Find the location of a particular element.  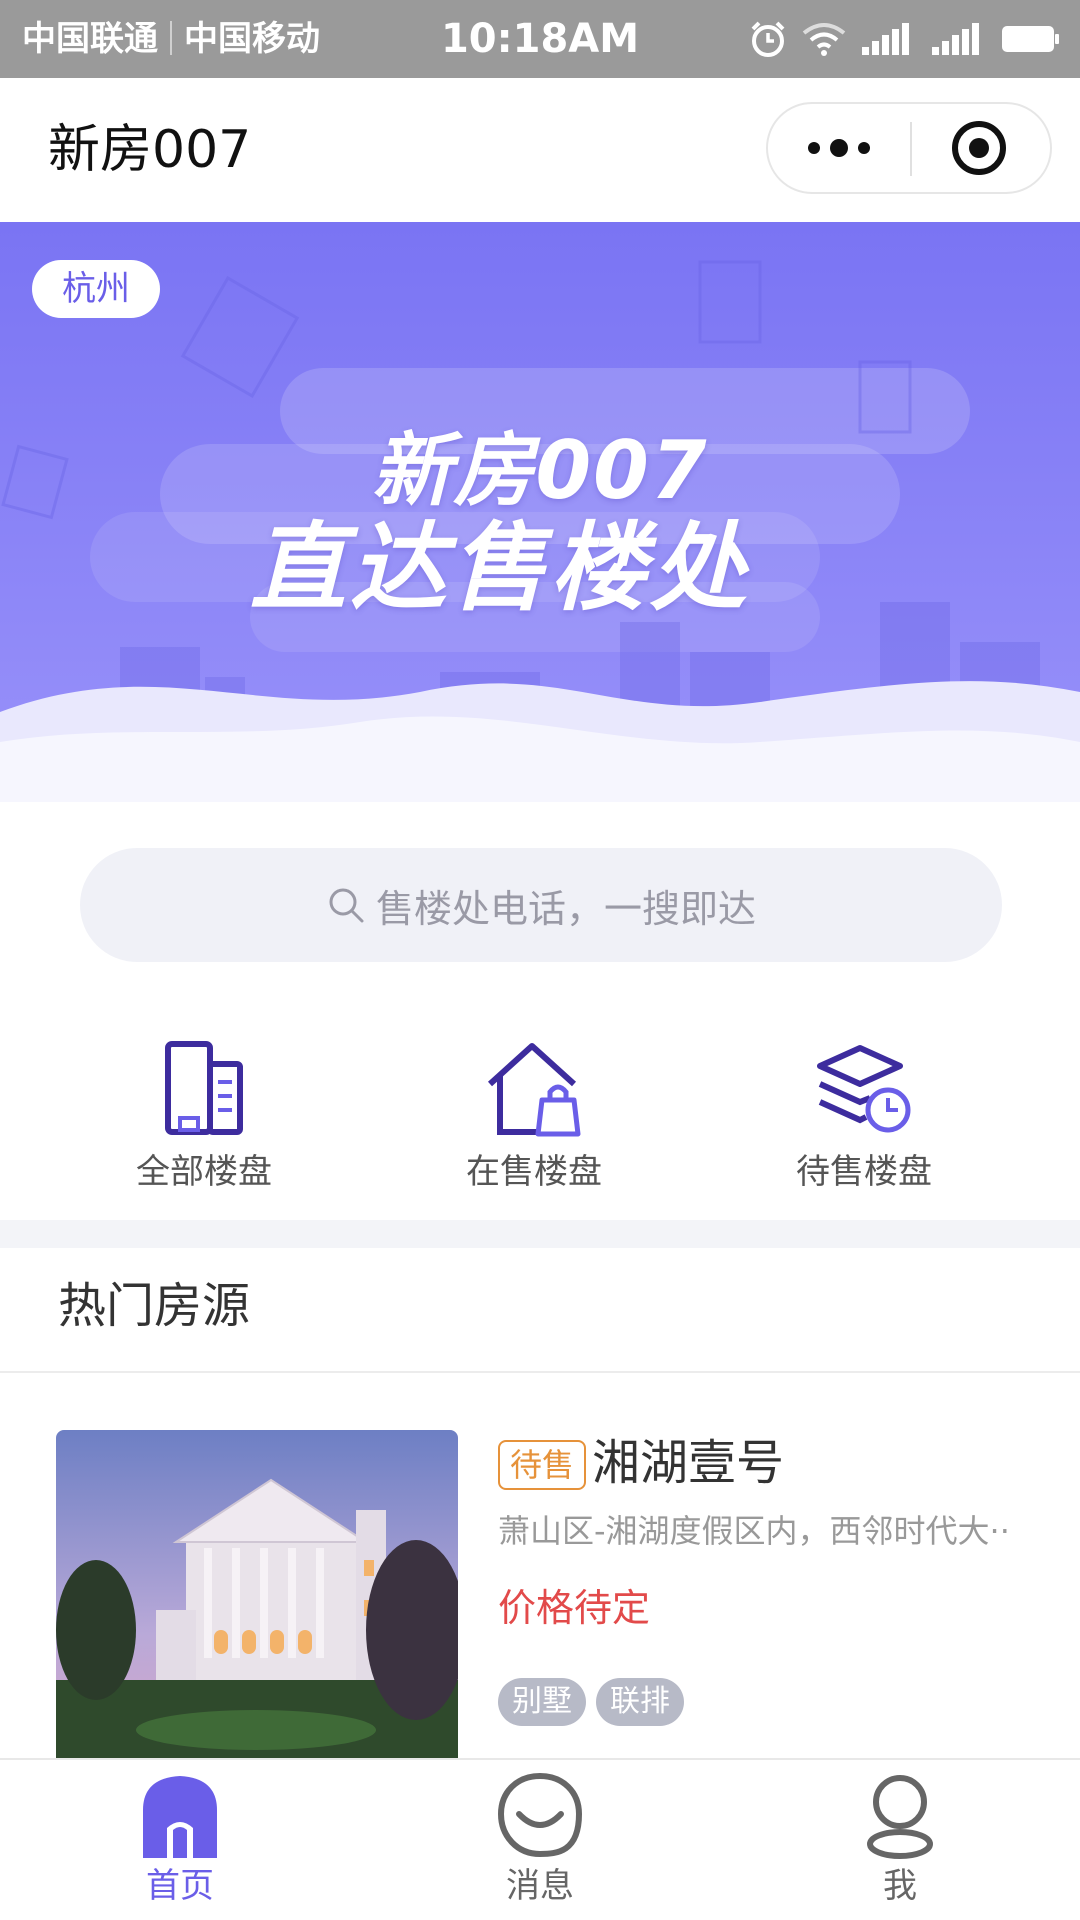

signal-1-icon is located at coordinates (955, 39).